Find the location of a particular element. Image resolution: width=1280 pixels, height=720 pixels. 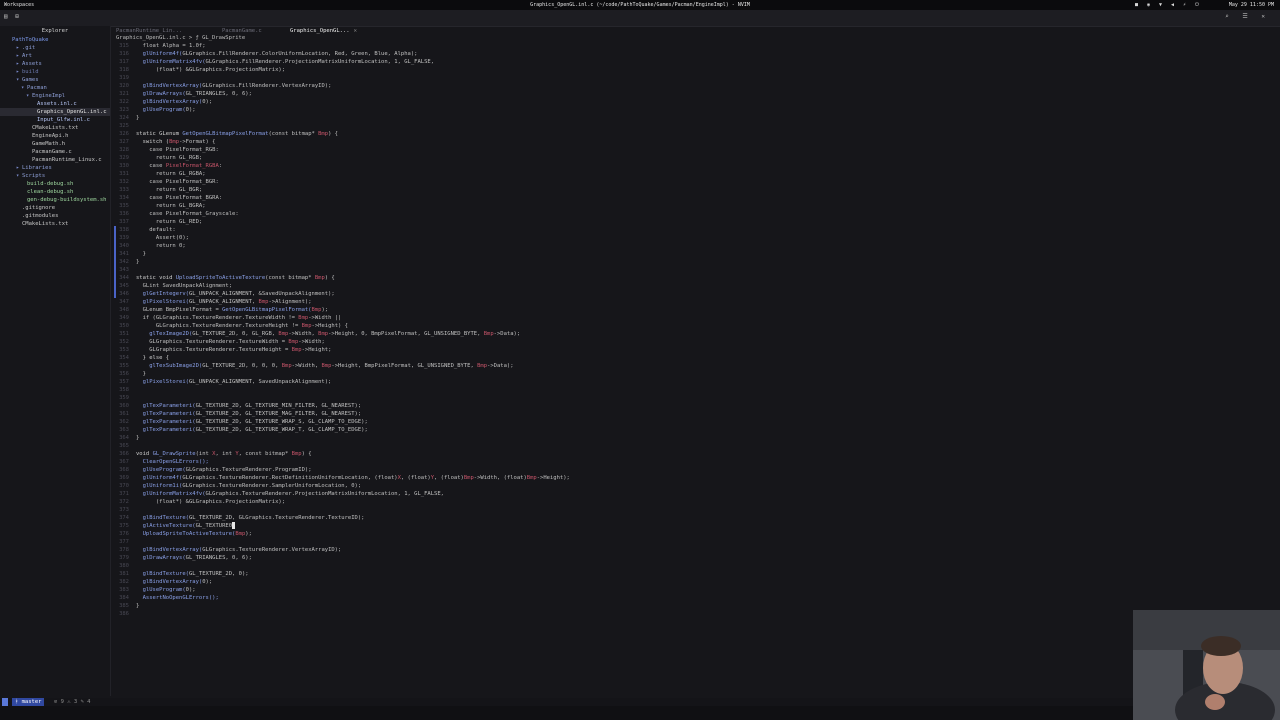

code-line: 330 case PixelFormat_RGBA: is located at coordinates (167, 166).